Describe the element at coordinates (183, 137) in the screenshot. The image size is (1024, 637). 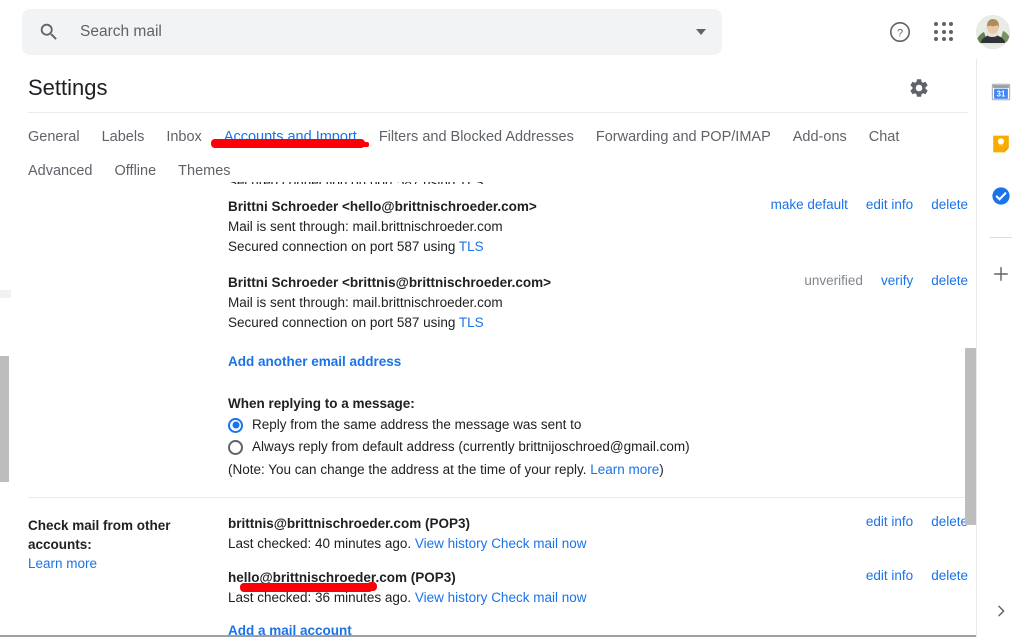
I see `tab-inbox: Inbox` at that location.